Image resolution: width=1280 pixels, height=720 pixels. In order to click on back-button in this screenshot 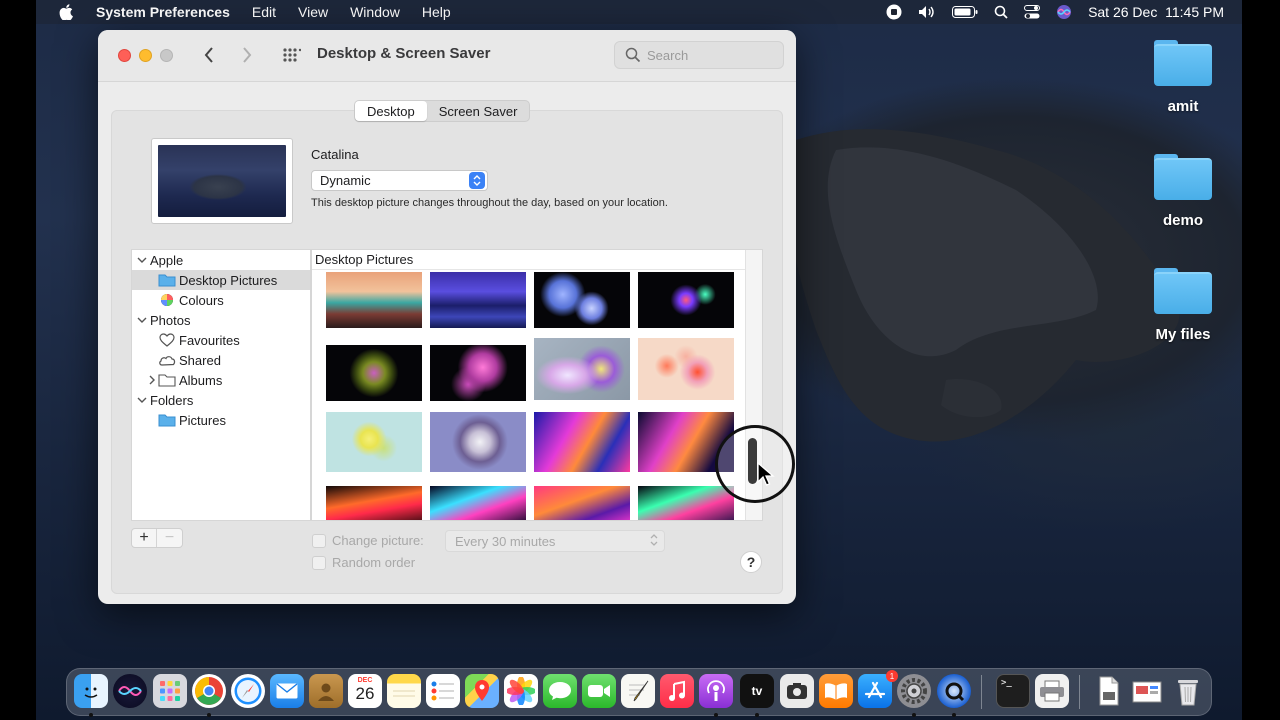, I will do `click(209, 55)`.